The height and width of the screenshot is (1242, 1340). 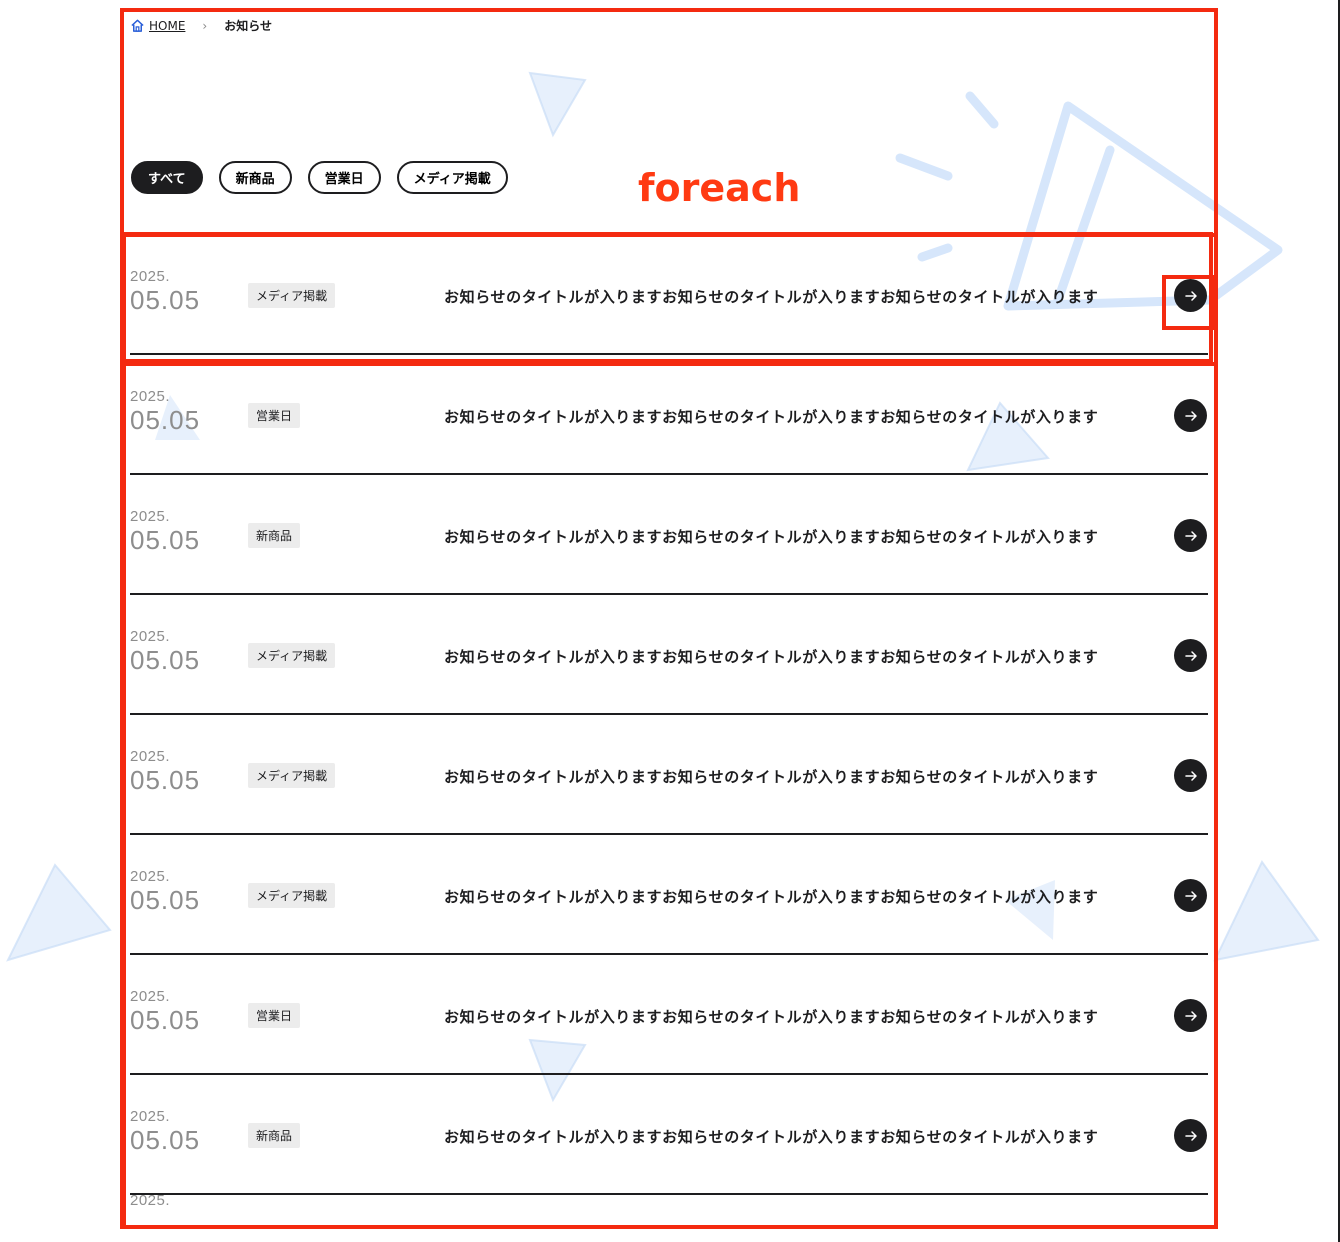 What do you see at coordinates (344, 177) in the screenshot?
I see `filter-business-day-button: 営業日` at bounding box center [344, 177].